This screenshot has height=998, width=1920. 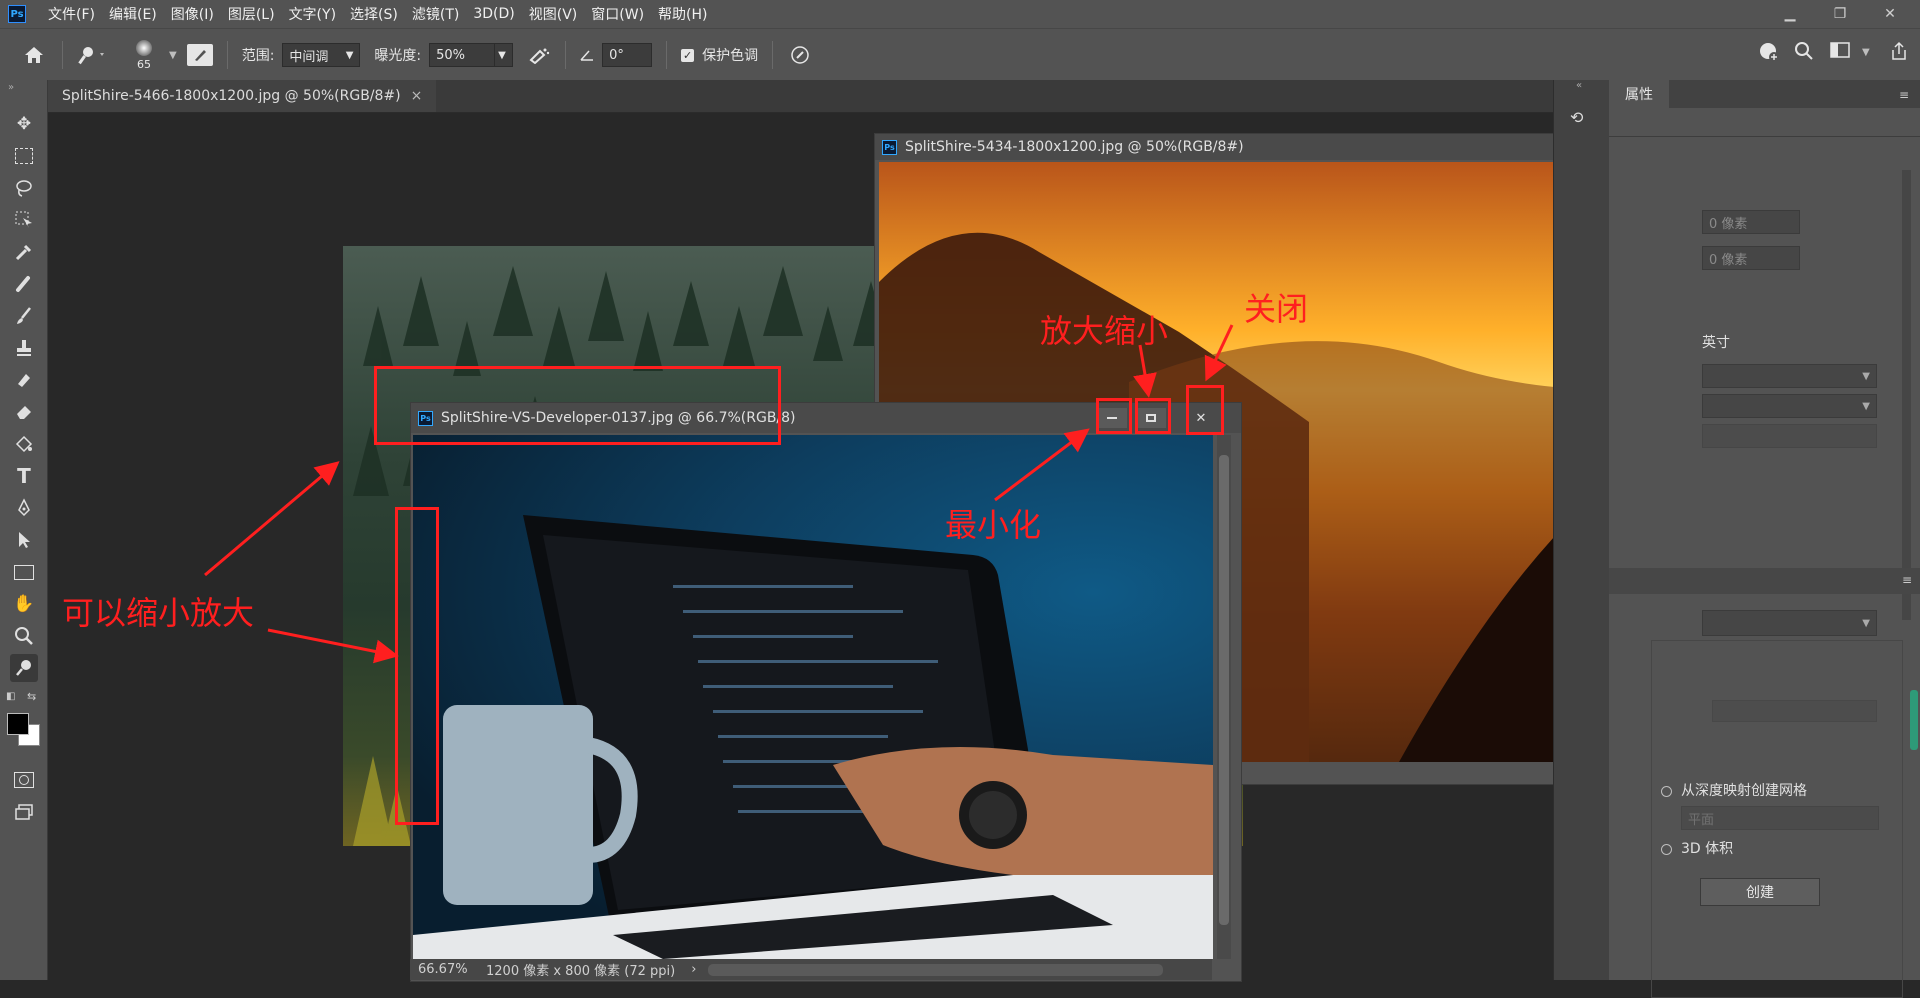 I want to click on arrow-to-titlebar, so click(x=272, y=519).